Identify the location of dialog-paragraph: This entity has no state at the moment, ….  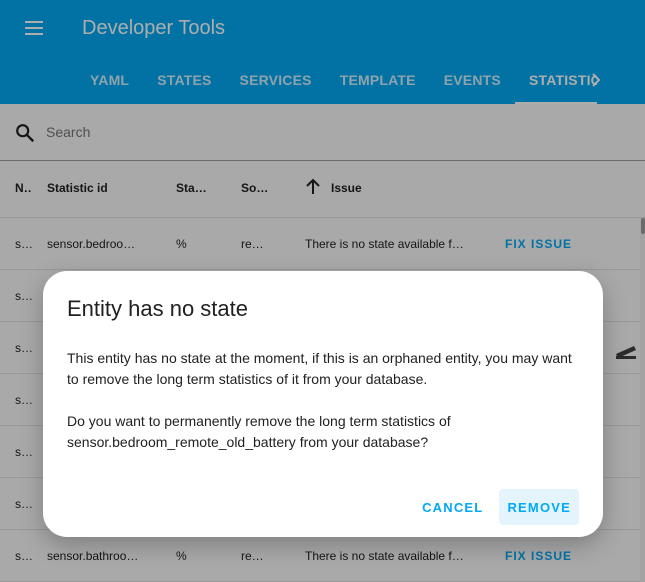
(319, 368).